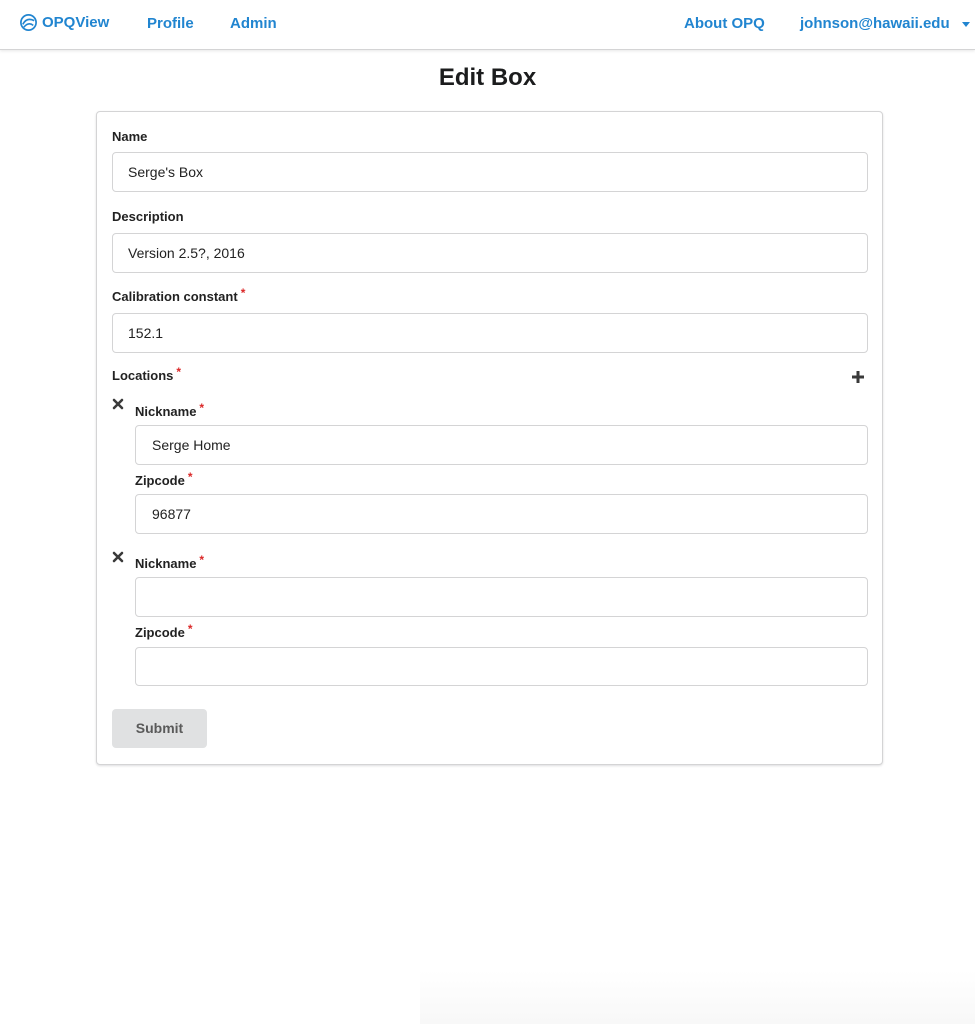 Image resolution: width=975 pixels, height=1024 pixels. Describe the element at coordinates (501, 445) in the screenshot. I see `location-1-nickname-input: Serge Home` at that location.